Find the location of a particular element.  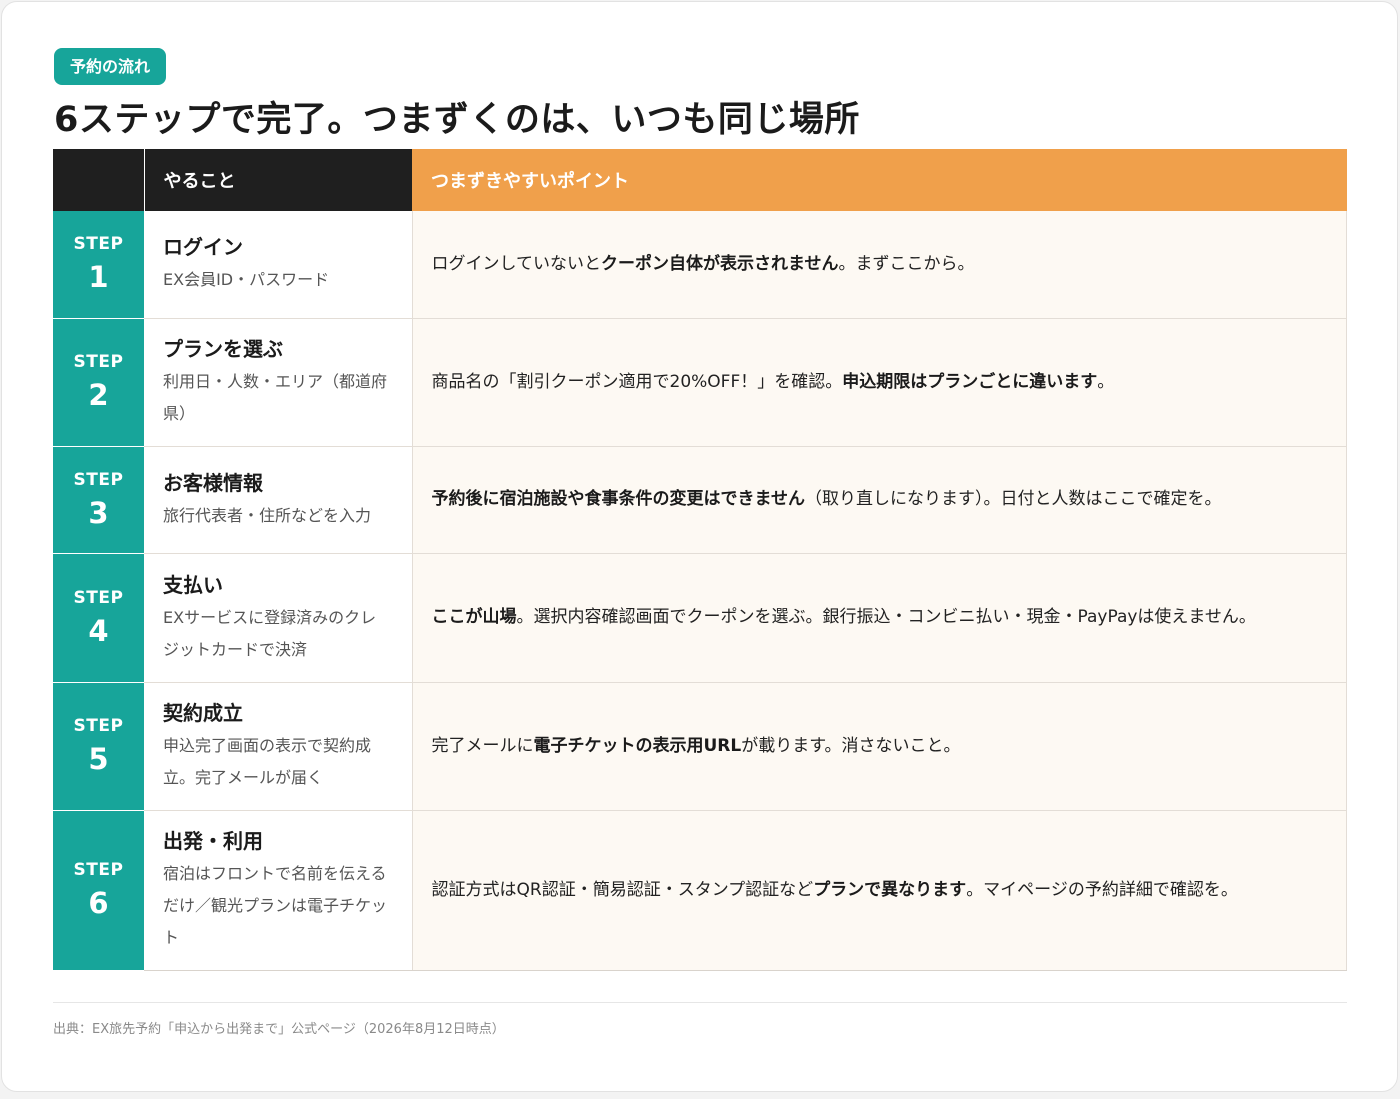

what-cell: プランを選ぶ 利用日・人数・エリア（都道府県） is located at coordinates (278, 382).